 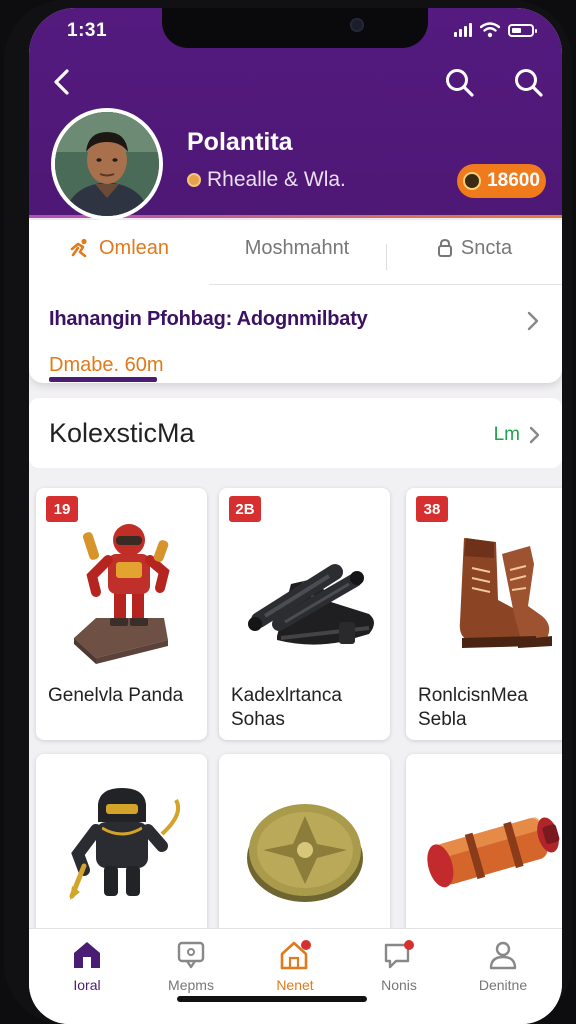 I want to click on tab-label: Sncta, so click(x=486, y=247).